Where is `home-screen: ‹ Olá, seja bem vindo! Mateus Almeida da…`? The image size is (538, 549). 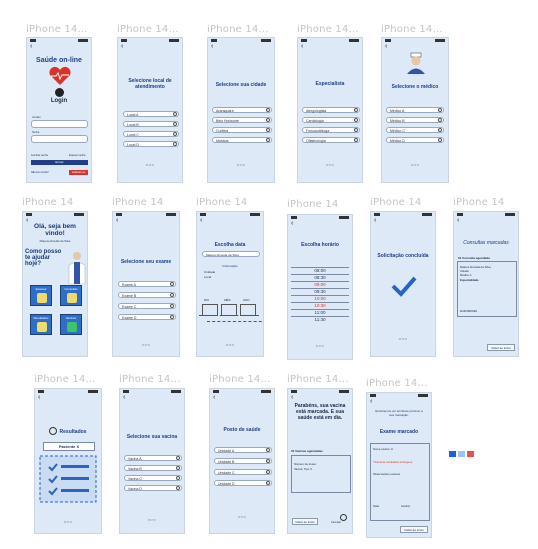
home-screen: ‹ Olá, seja bem vindo! Mateus Almeida da… is located at coordinates (55, 284).